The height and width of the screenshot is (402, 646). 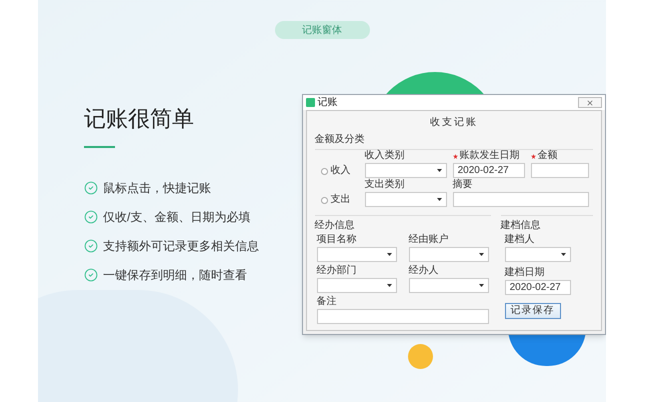 What do you see at coordinates (384, 185) in the screenshot?
I see `field-label: 支出类别` at bounding box center [384, 185].